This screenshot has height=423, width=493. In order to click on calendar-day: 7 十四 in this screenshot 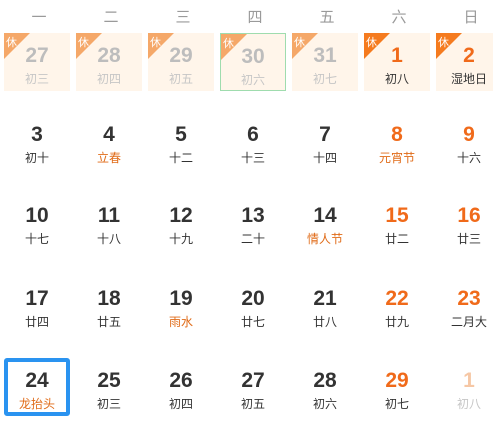, I will do `click(325, 141)`.